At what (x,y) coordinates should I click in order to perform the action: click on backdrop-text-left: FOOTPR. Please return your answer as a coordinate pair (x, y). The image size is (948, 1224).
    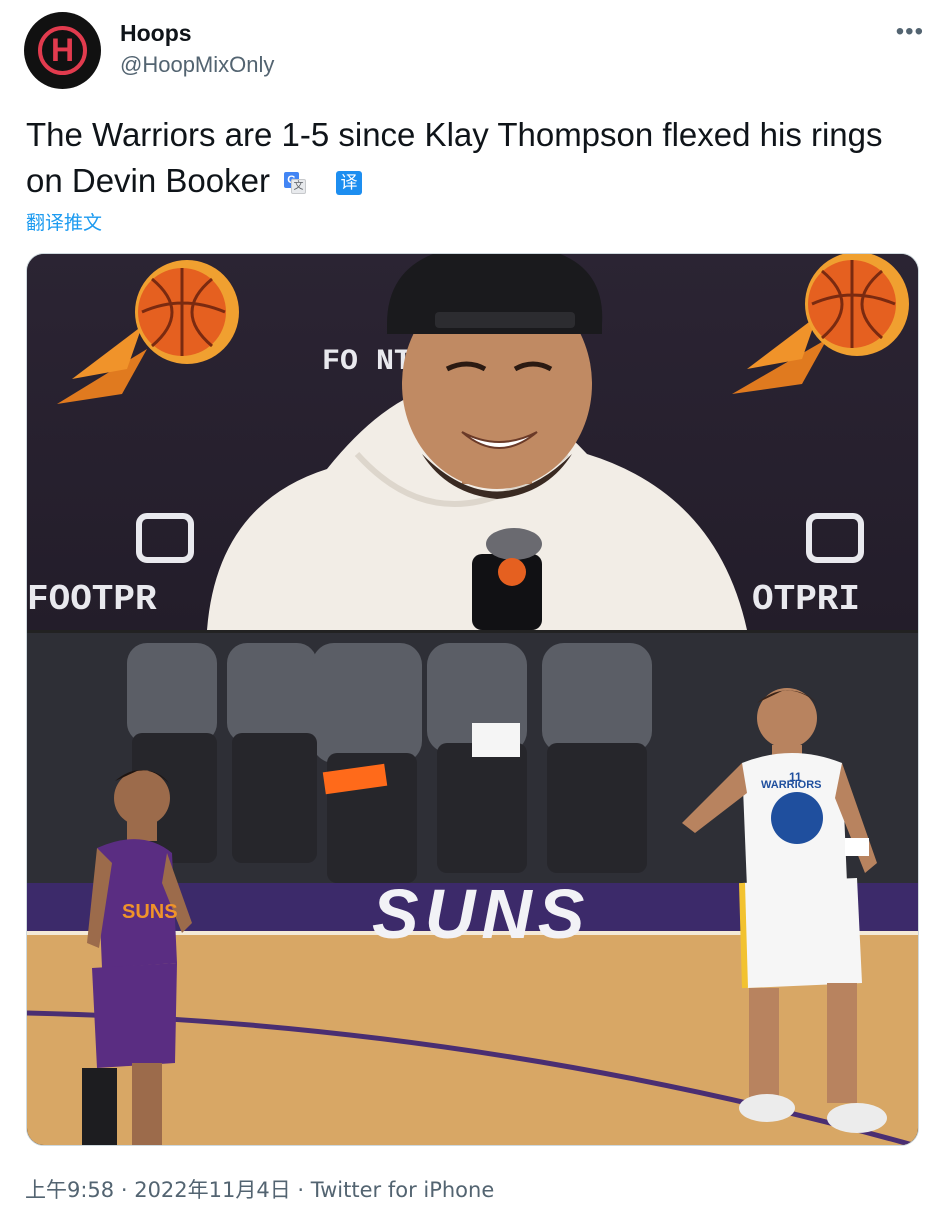
    Looking at the image, I should click on (92, 599).